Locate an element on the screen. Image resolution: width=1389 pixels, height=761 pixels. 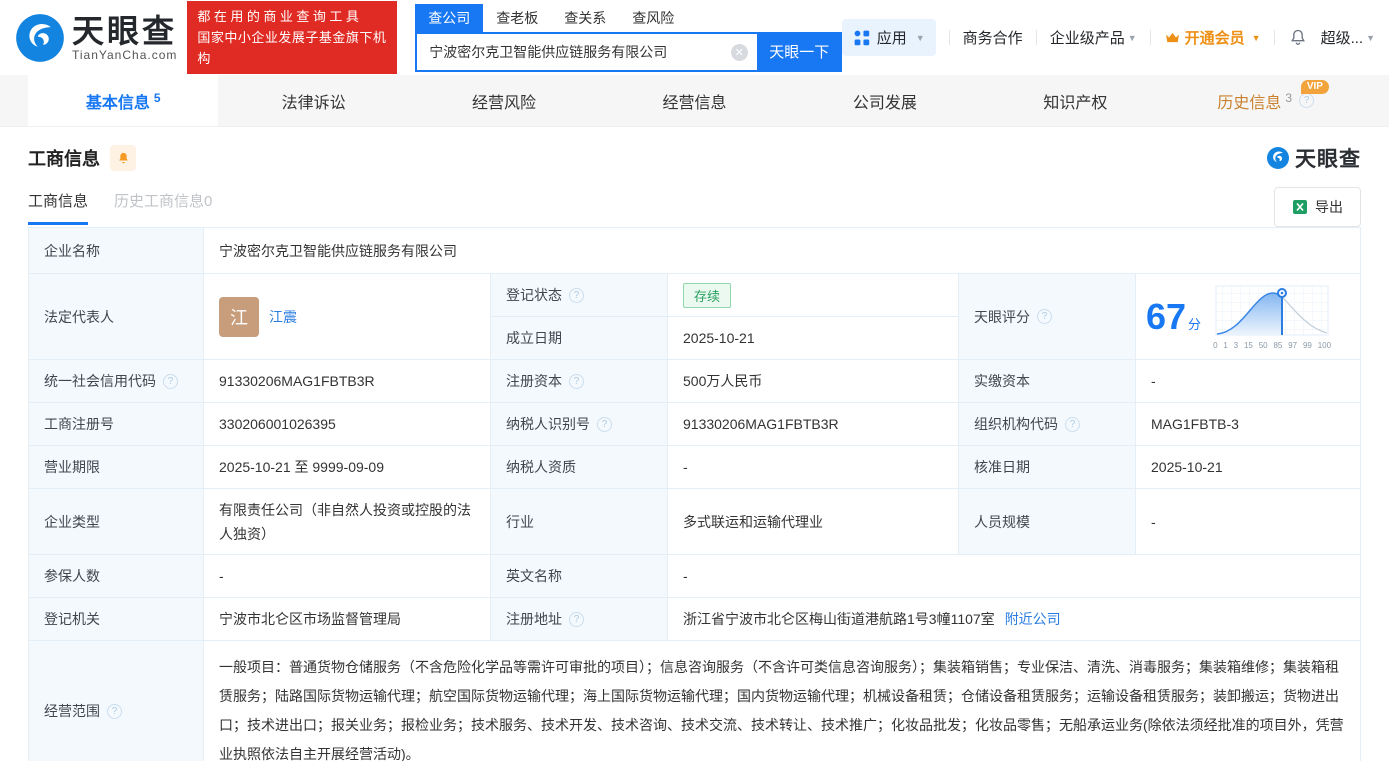
menu-open-membership: 开通会员 ▼ is located at coordinates (1212, 37).